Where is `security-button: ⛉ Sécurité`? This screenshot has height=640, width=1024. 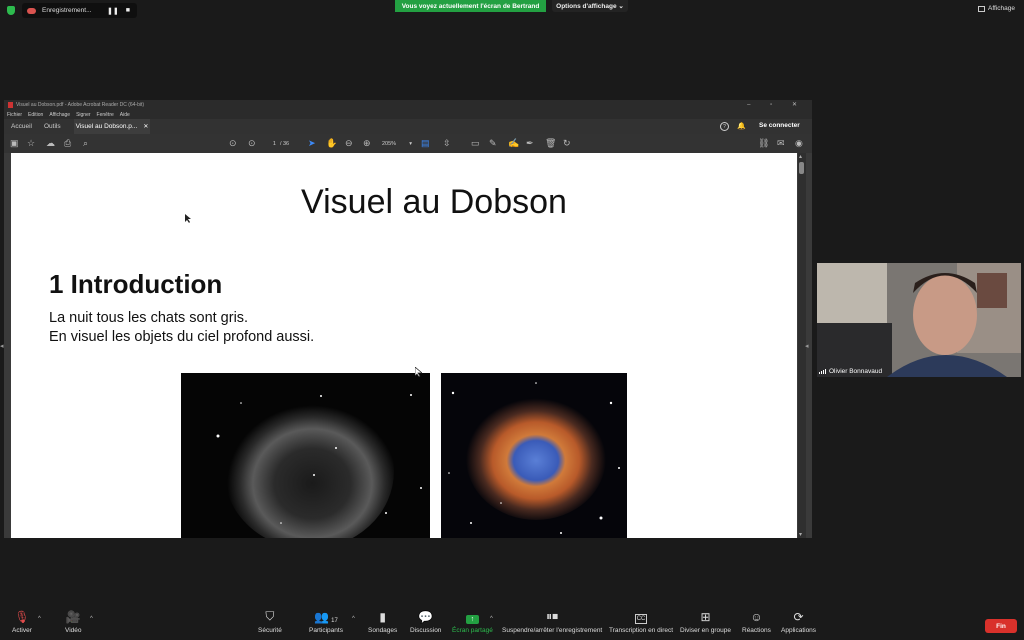
security-button: ⛉ Sécurité is located at coordinates (270, 620).